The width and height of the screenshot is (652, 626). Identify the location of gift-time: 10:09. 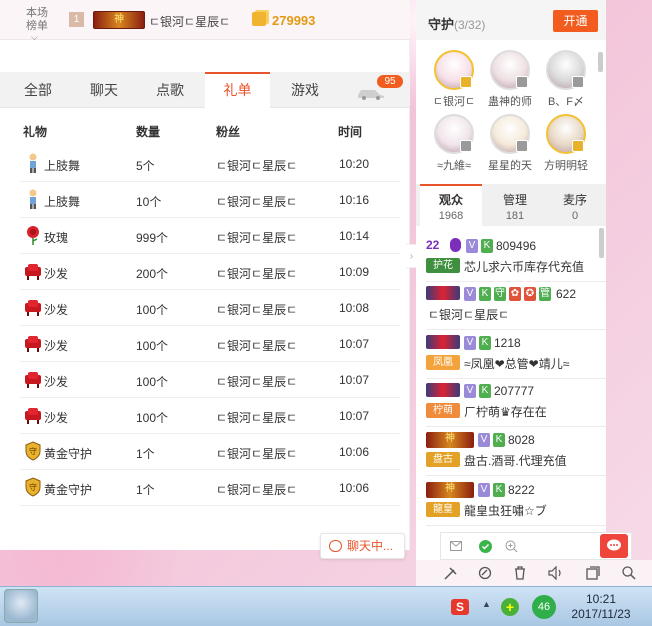
(354, 272).